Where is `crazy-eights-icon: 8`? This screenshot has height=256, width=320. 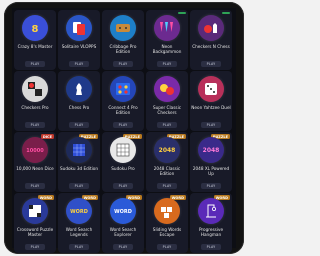
crazy-eights-icon: 8 is located at coordinates (35, 28).